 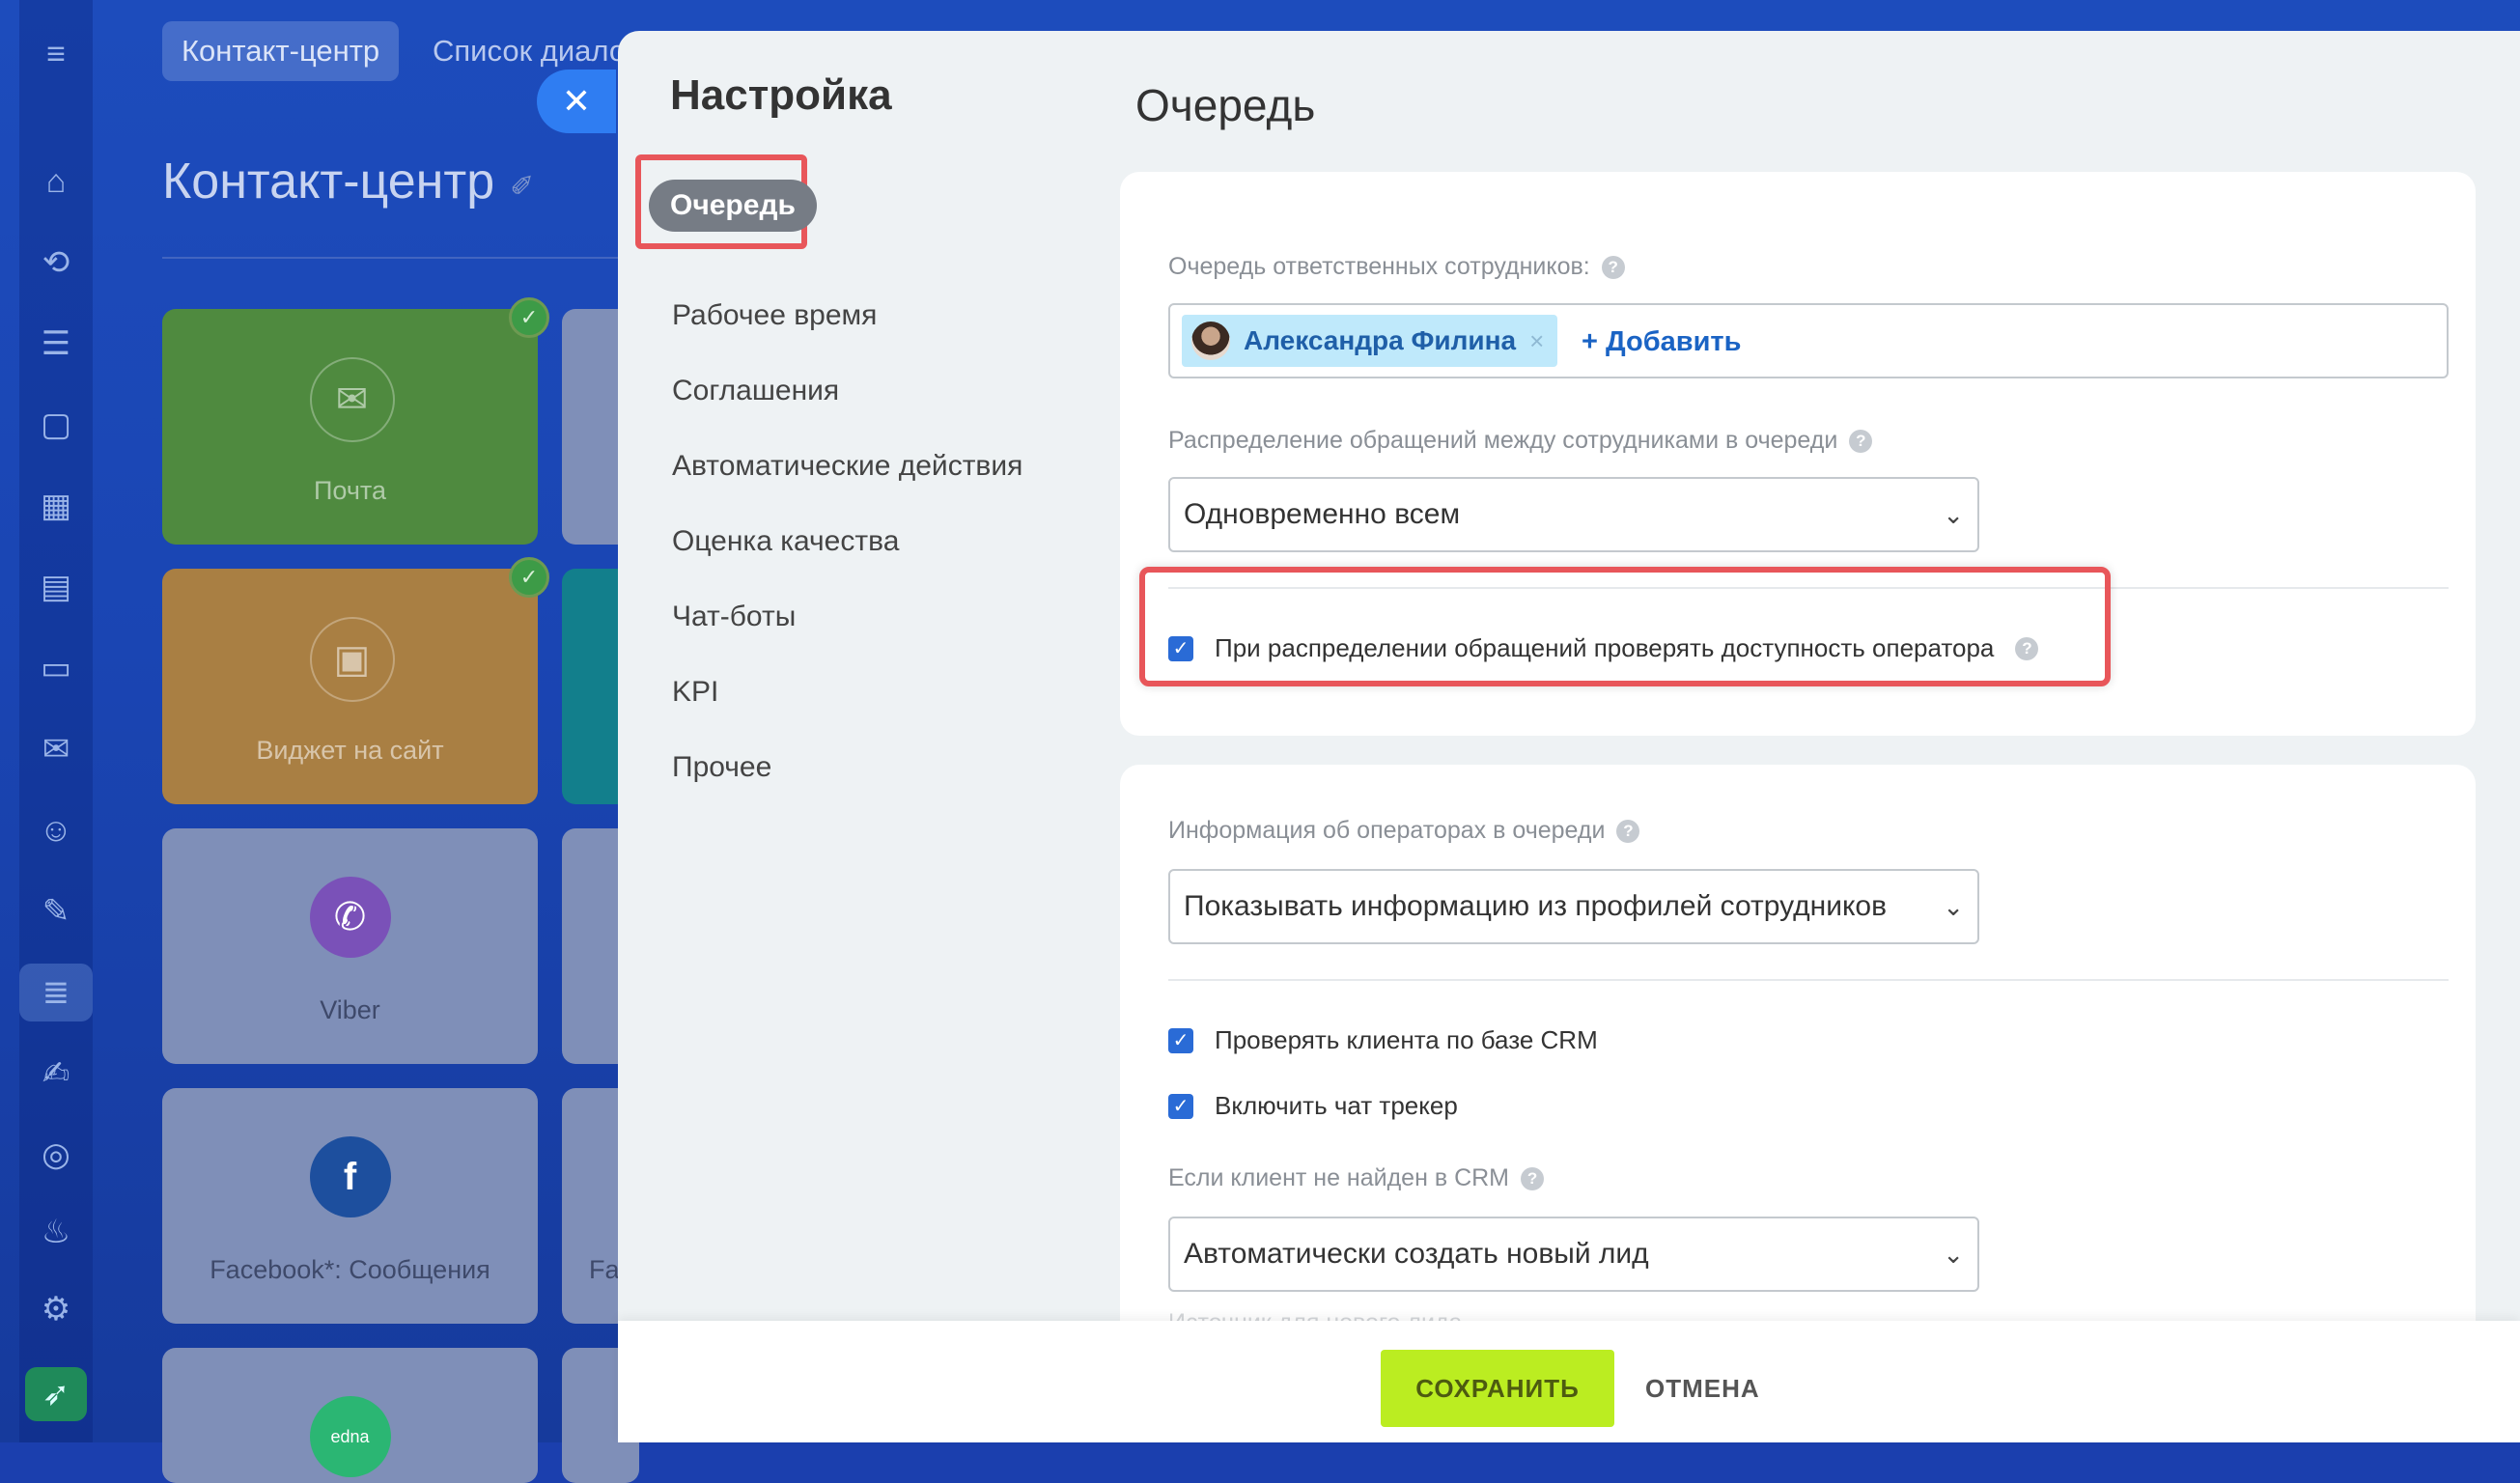 I want to click on tile-label: Viber, so click(x=350, y=1010).